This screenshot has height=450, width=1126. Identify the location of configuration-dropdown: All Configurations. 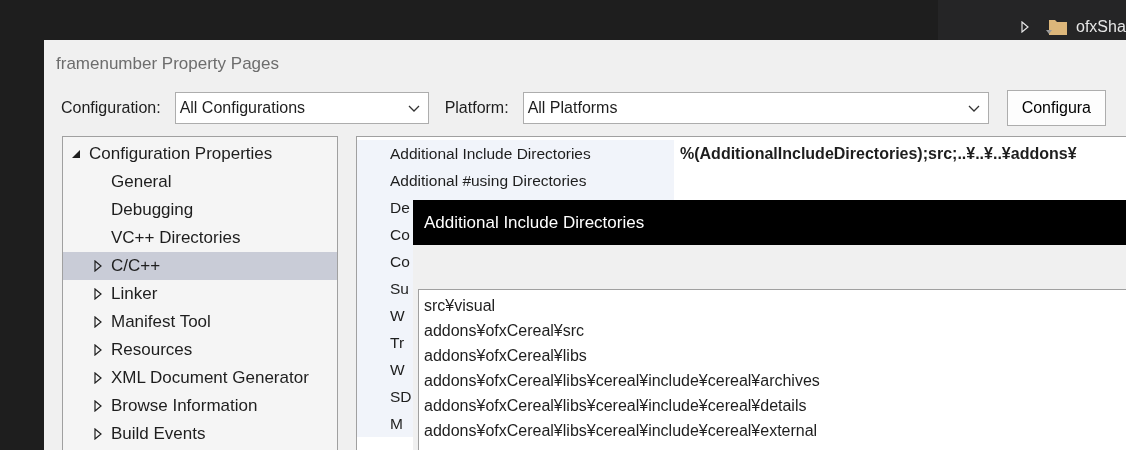
(301, 108).